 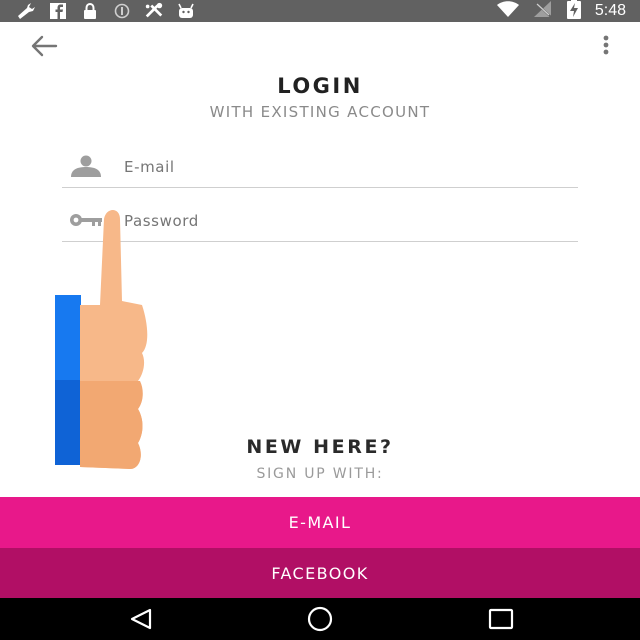 I want to click on overflow-menu-button, so click(x=606, y=46).